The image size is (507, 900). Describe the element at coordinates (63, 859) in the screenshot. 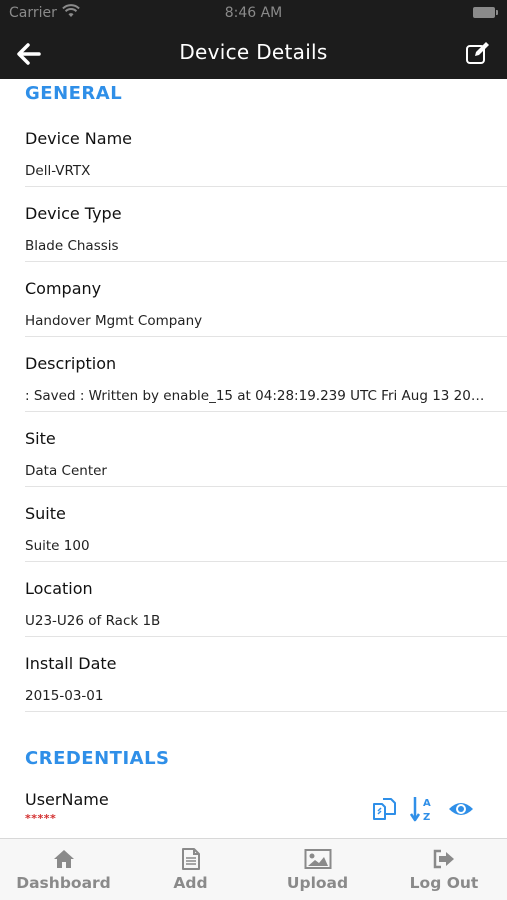

I see `home-icon` at that location.